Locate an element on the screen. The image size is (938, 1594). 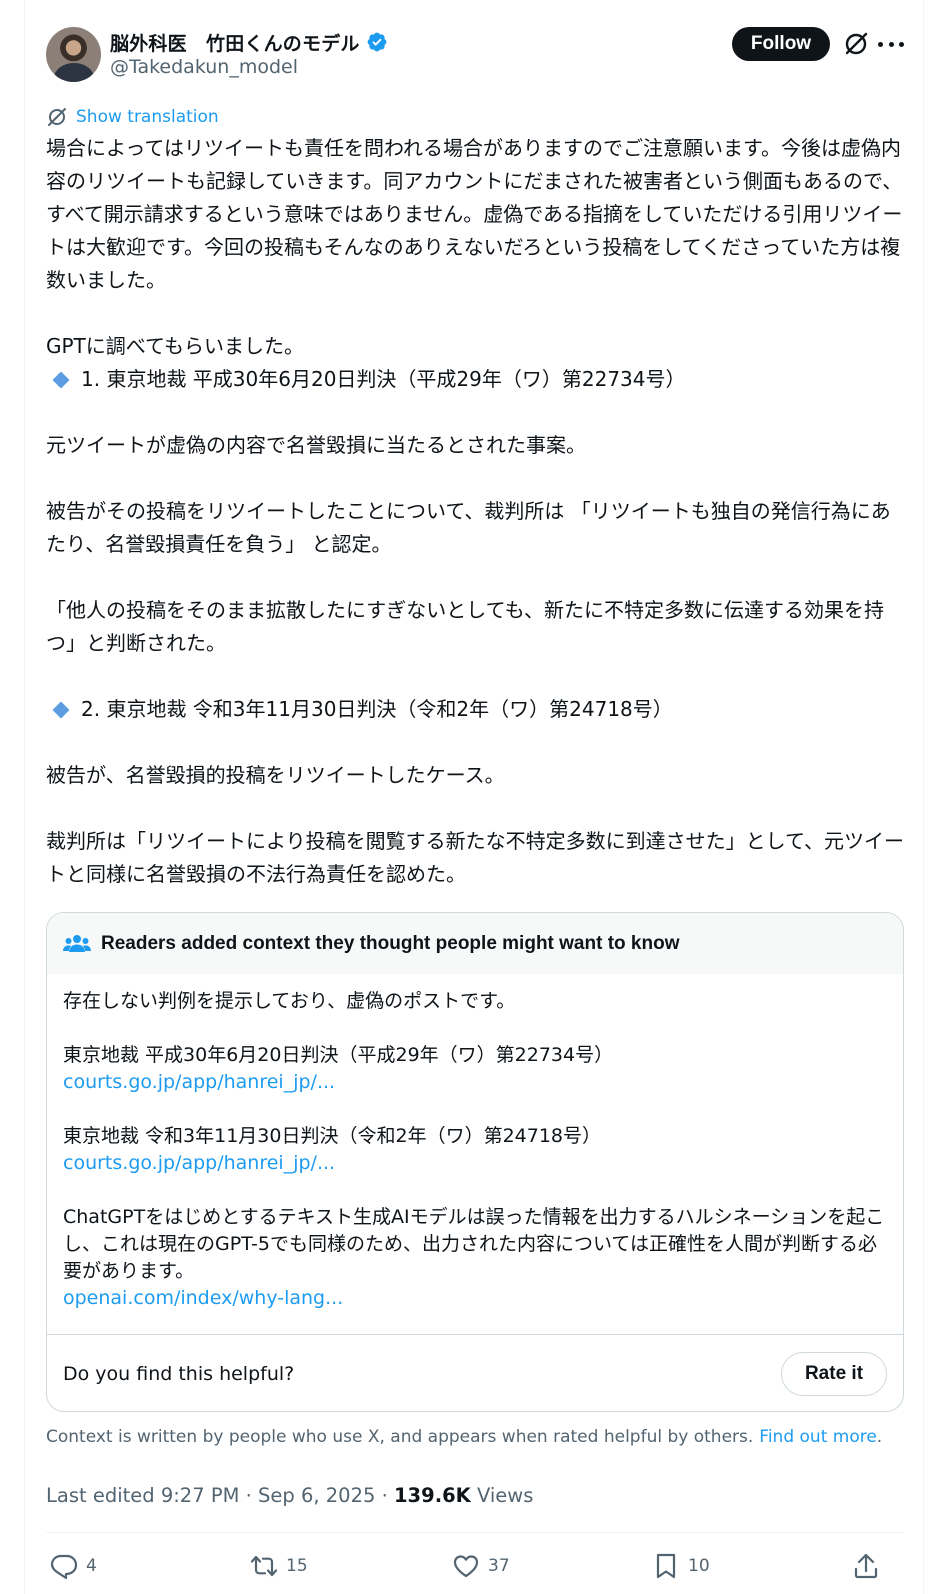
post-bullet-line: 1. 東京地裁 平成30年6月20日判決（平成29年（ワ）第22734号） is located at coordinates (476, 379).